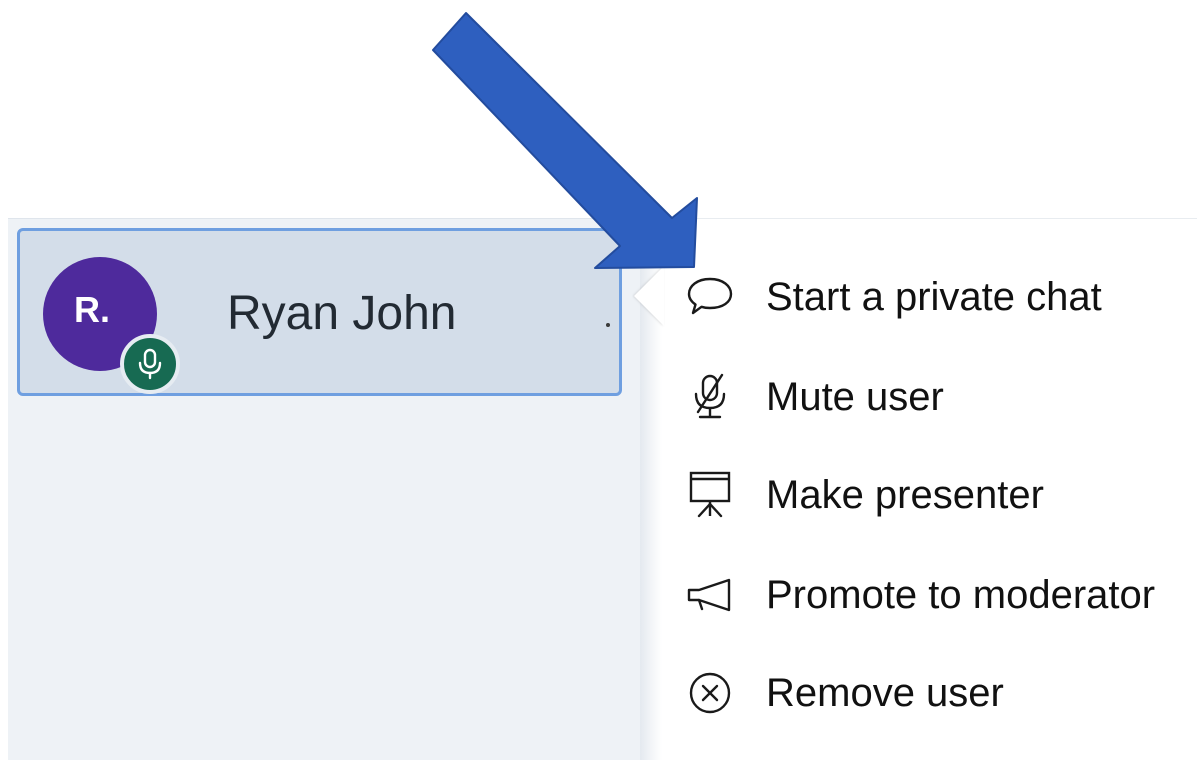  What do you see at coordinates (342, 313) in the screenshot?
I see `user-name: Ryan John` at bounding box center [342, 313].